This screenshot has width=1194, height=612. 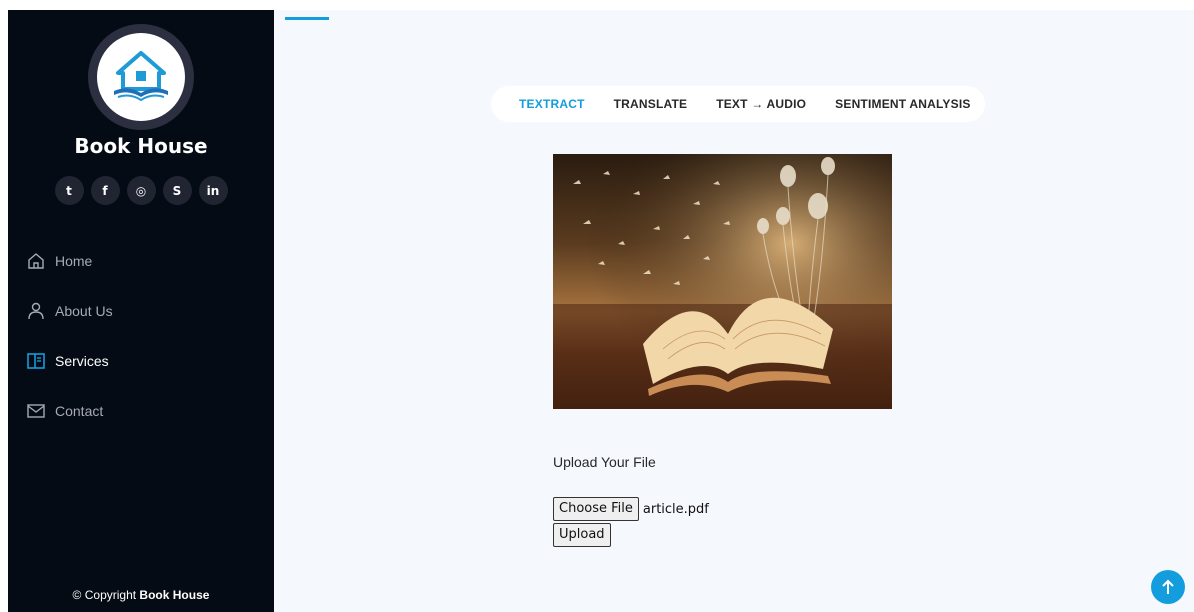 What do you see at coordinates (761, 104) in the screenshot?
I see `tab-text-audio: TEXT → AUDIO` at bounding box center [761, 104].